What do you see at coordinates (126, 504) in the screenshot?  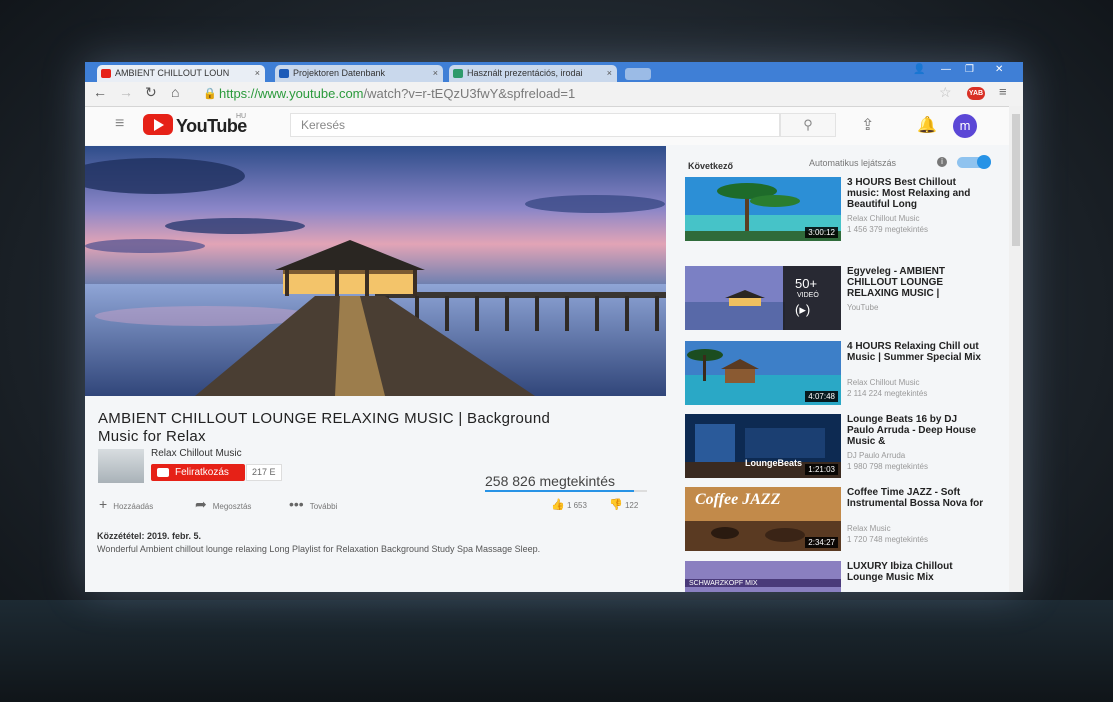 I see `add-to-button: + Hozzáadás` at bounding box center [126, 504].